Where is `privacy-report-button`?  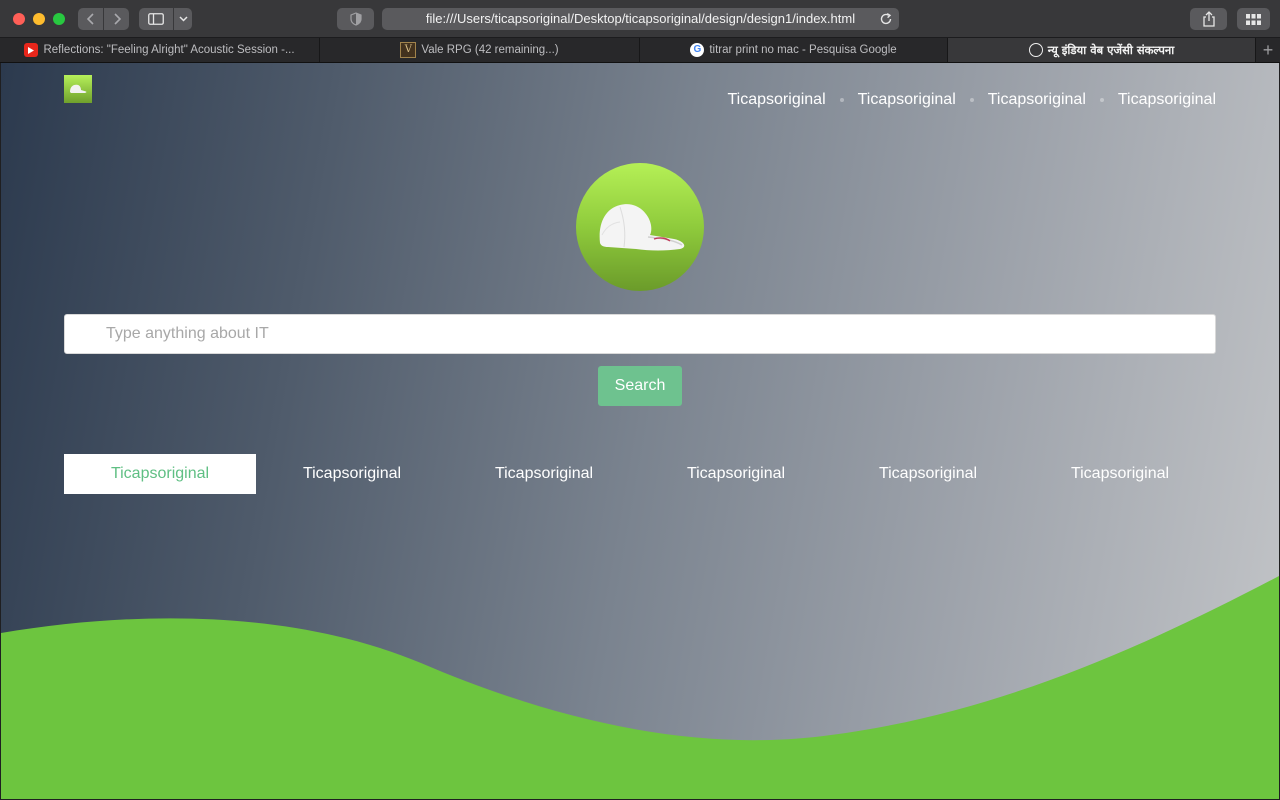
privacy-report-button is located at coordinates (355, 19).